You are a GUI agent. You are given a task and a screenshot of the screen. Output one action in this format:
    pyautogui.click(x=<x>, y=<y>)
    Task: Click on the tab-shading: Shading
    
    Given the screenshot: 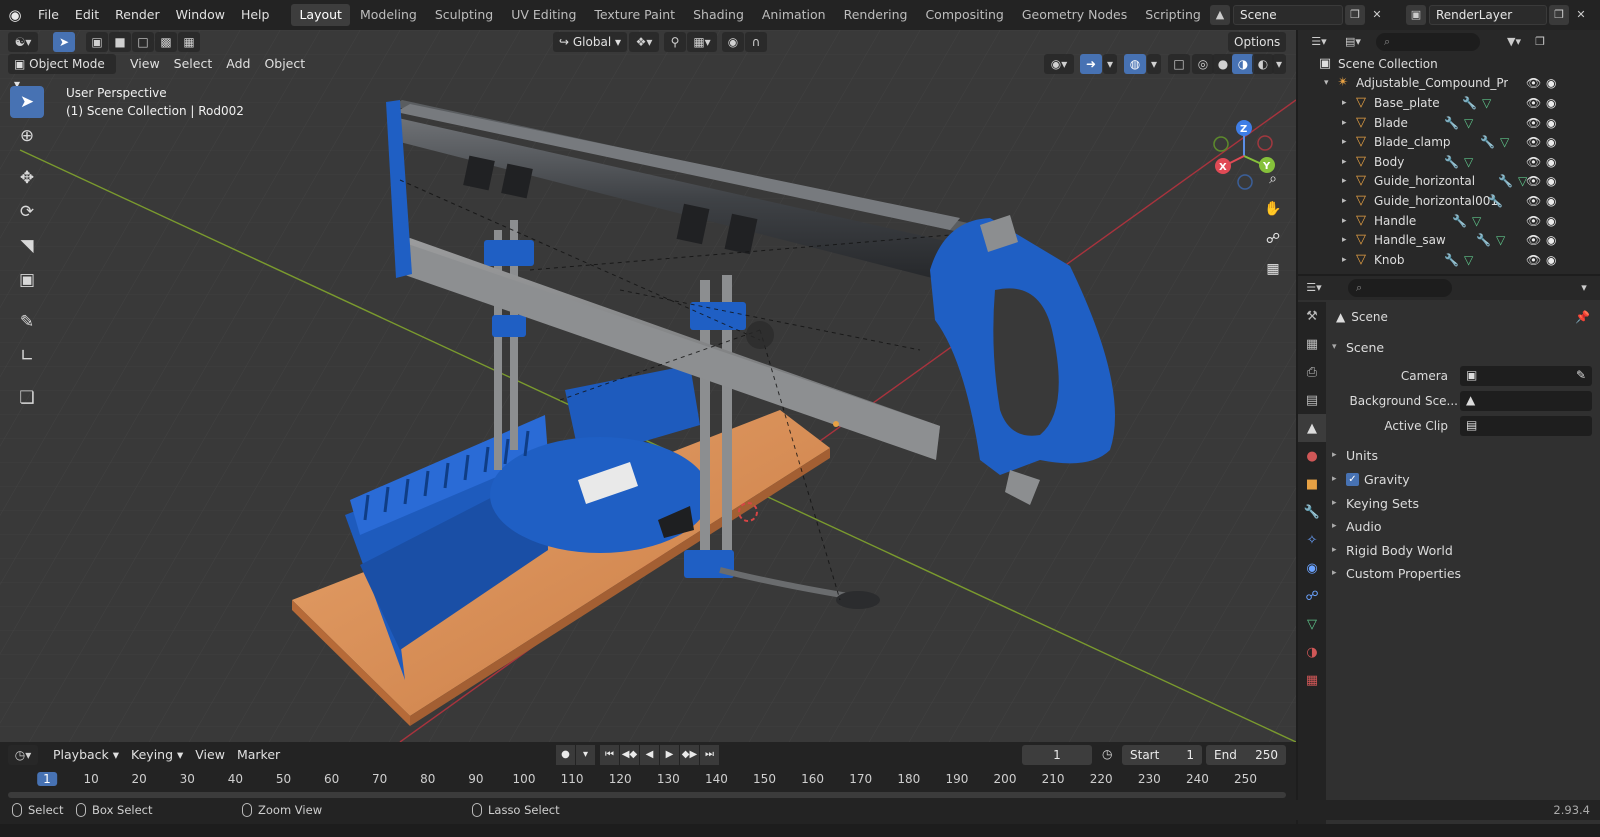 What is the action you would take?
    pyautogui.click(x=718, y=15)
    